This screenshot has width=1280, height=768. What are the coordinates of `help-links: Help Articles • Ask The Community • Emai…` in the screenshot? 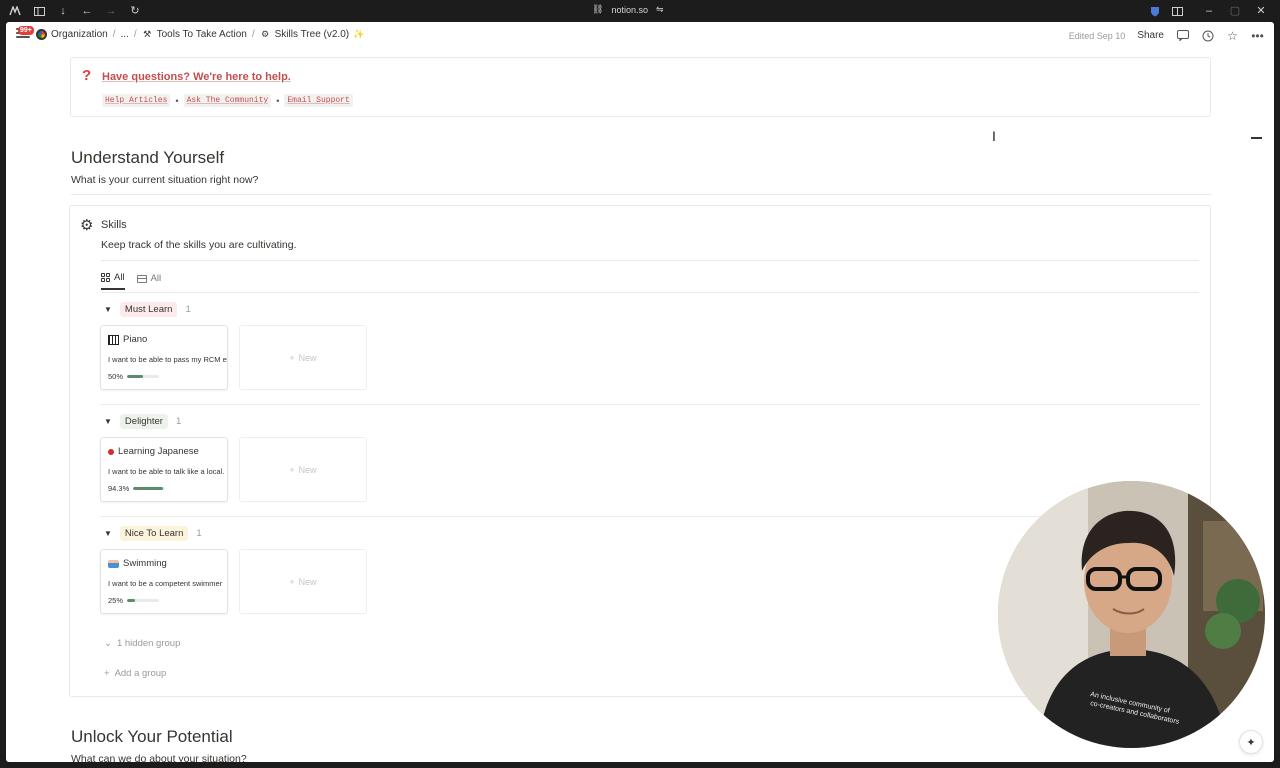 It's located at (227, 100).